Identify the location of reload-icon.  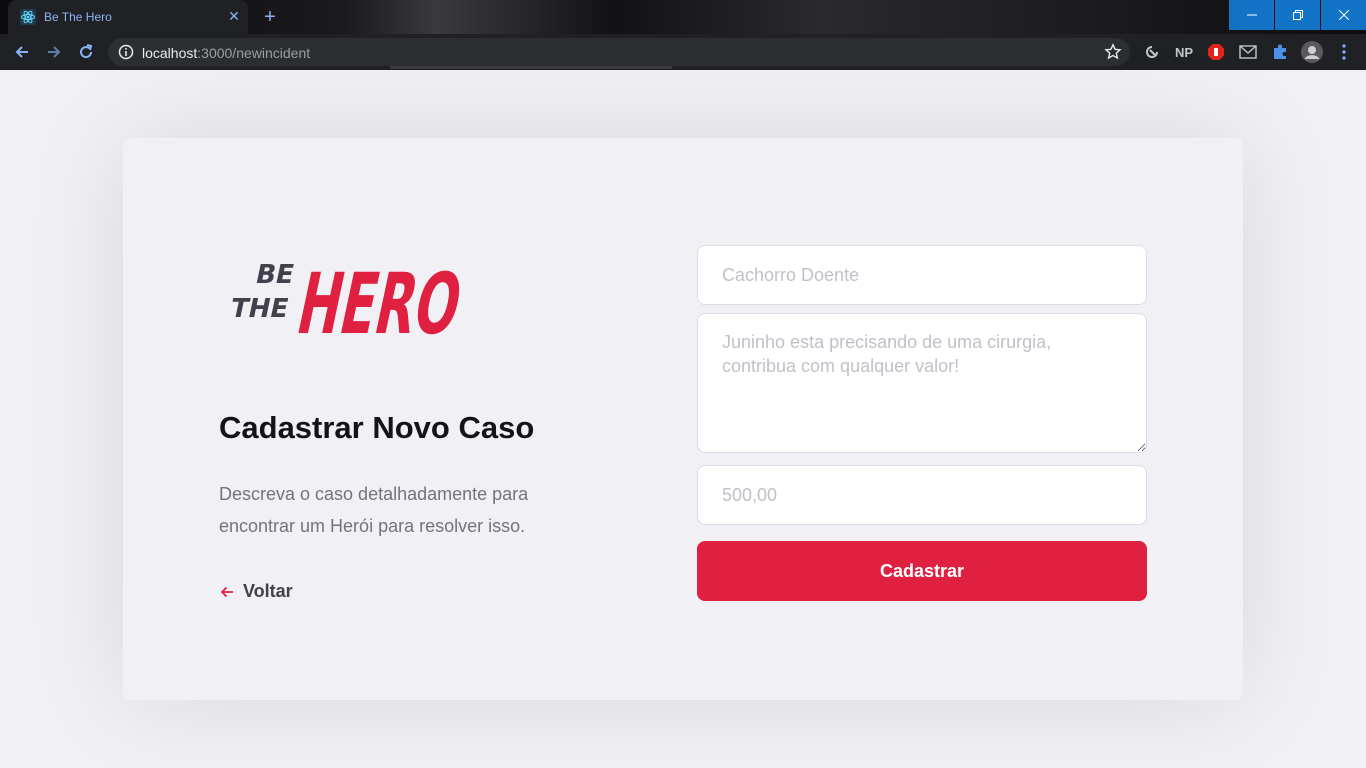
(86, 51).